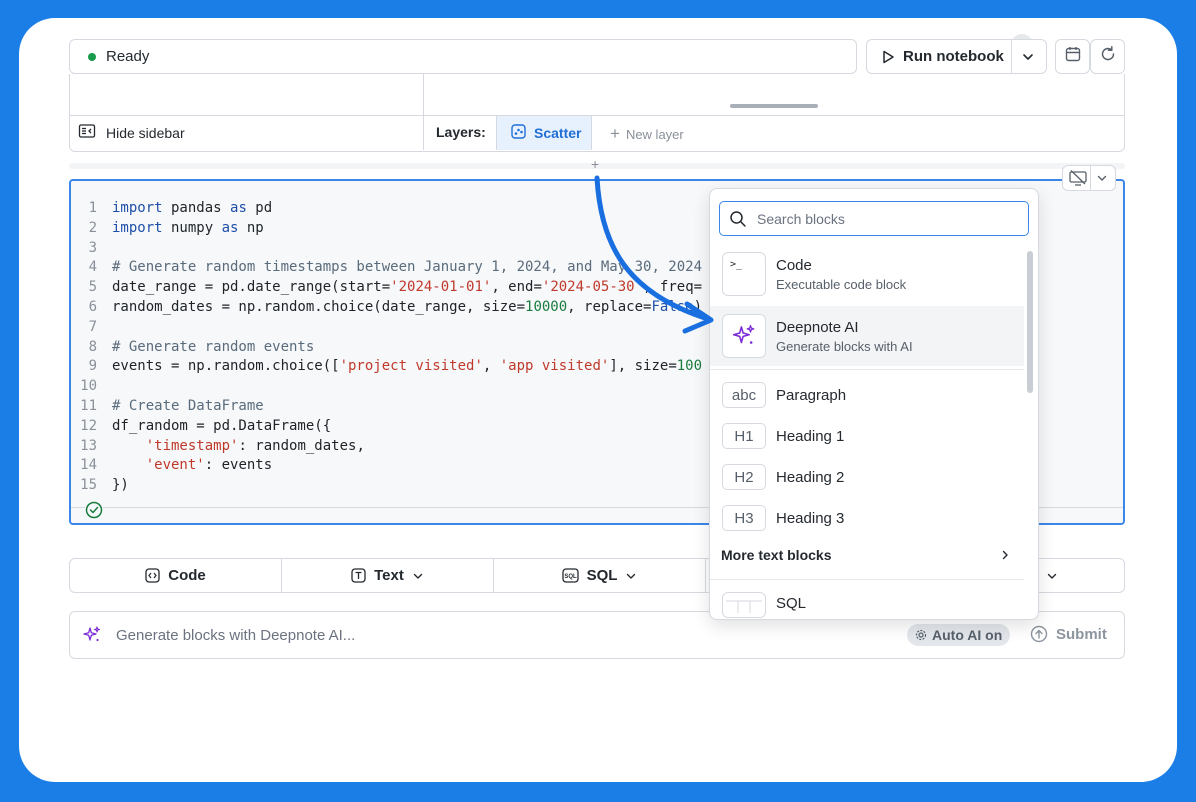  What do you see at coordinates (921, 635) in the screenshot?
I see `gear-icon` at bounding box center [921, 635].